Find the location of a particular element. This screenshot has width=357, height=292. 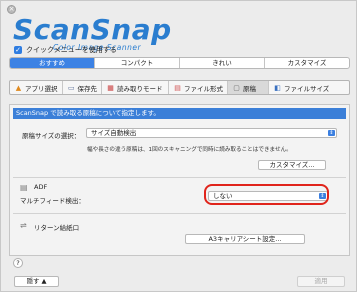

tab-paper: ▢ 原稿 is located at coordinates (247, 87).